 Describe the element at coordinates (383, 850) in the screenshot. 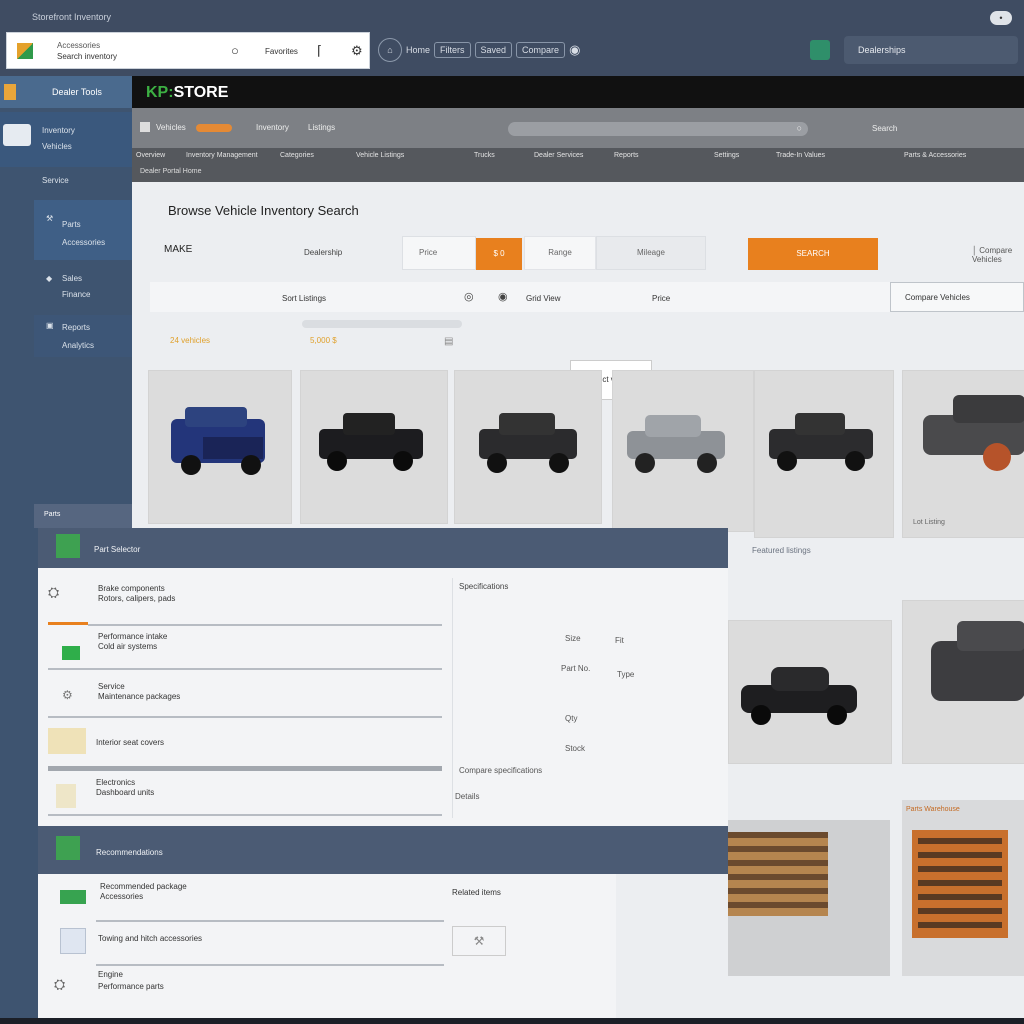

I see `panel-header: Recommendations` at that location.